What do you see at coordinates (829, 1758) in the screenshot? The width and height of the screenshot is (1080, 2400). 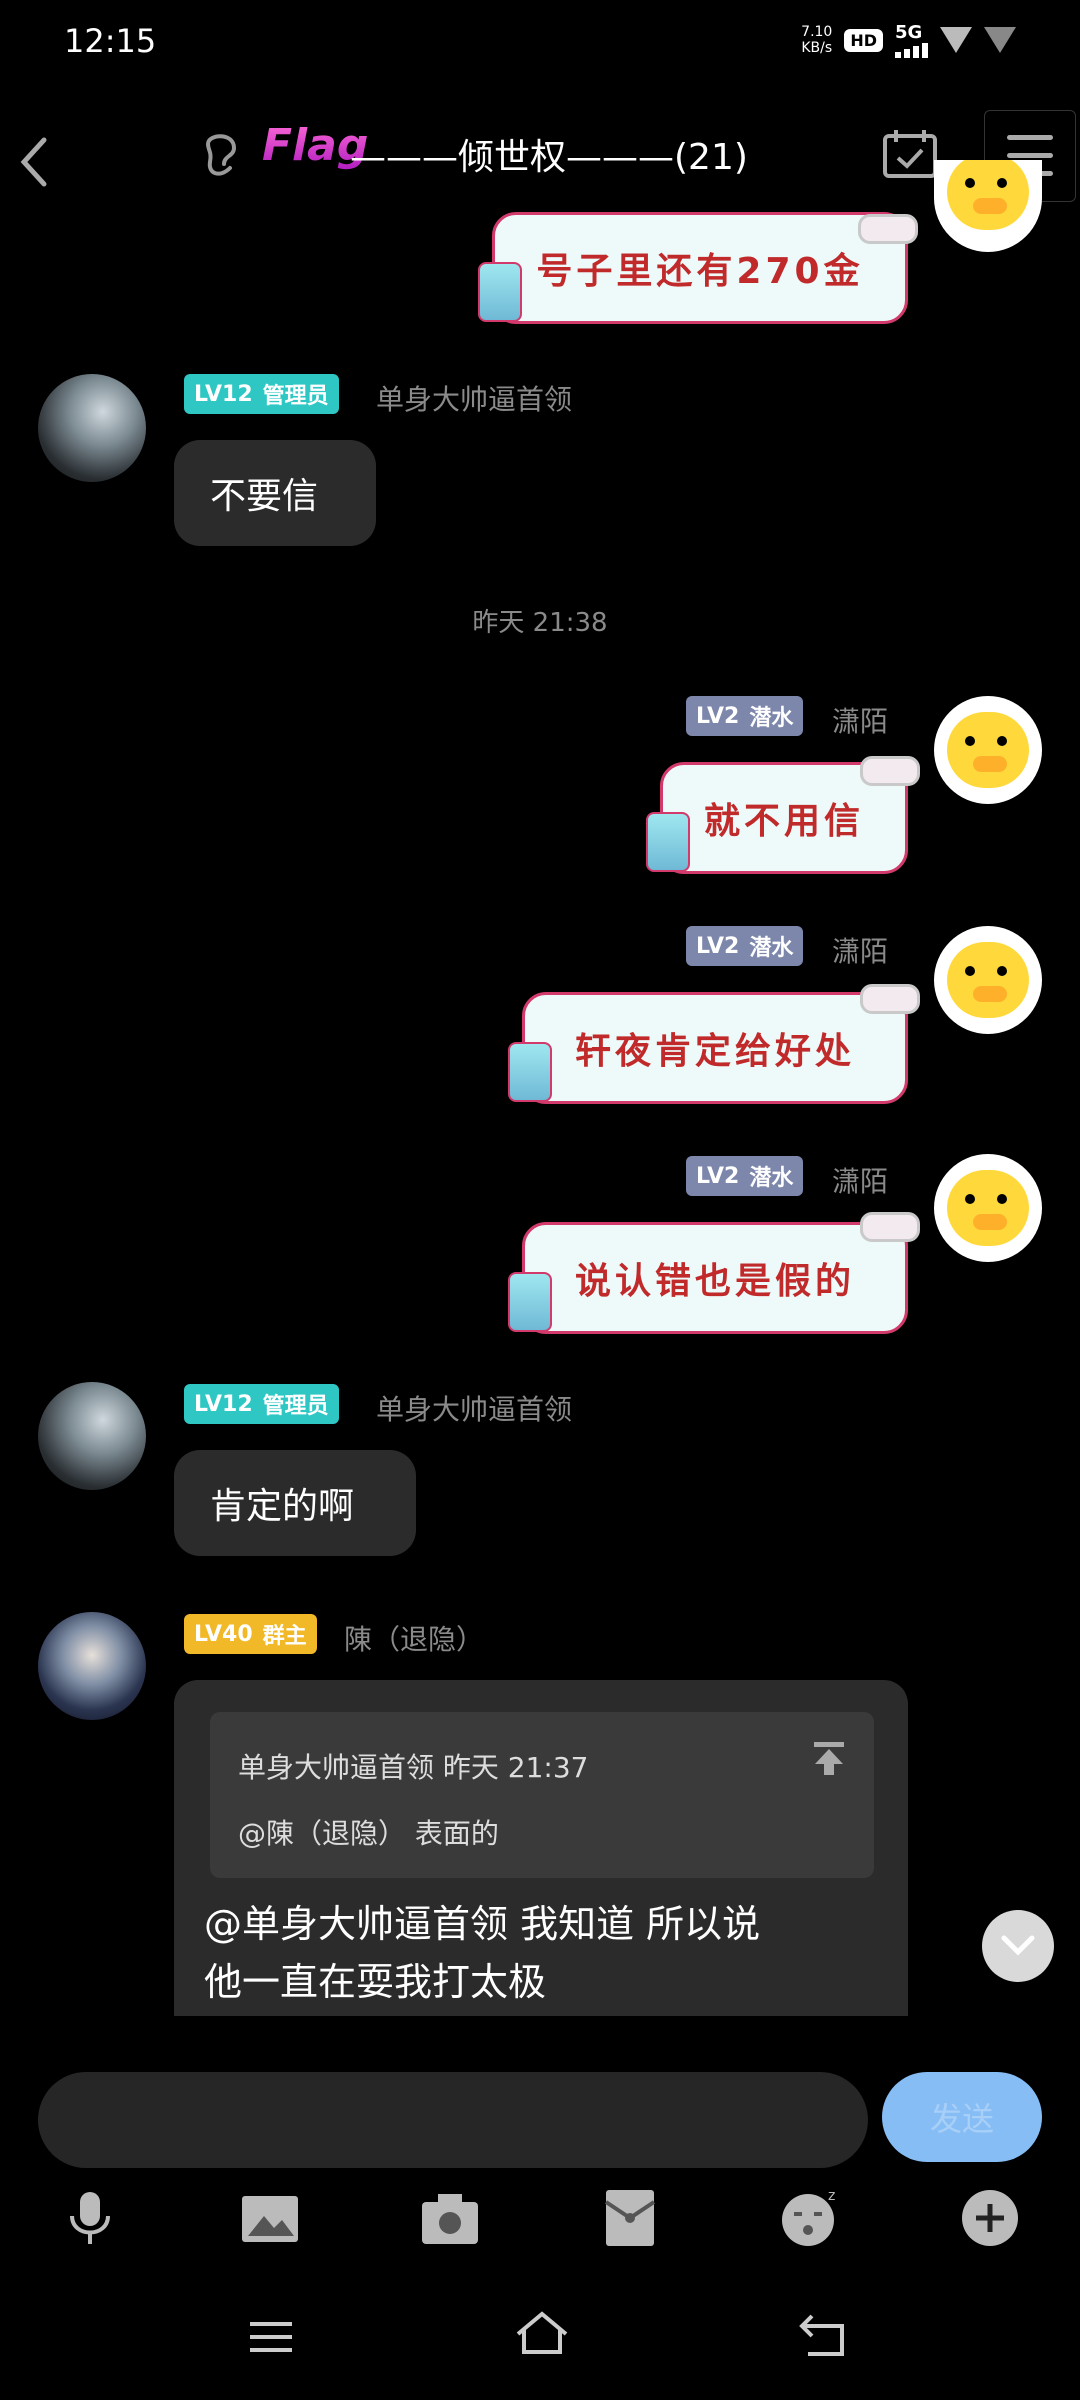 I see `pin-top-icon` at bounding box center [829, 1758].